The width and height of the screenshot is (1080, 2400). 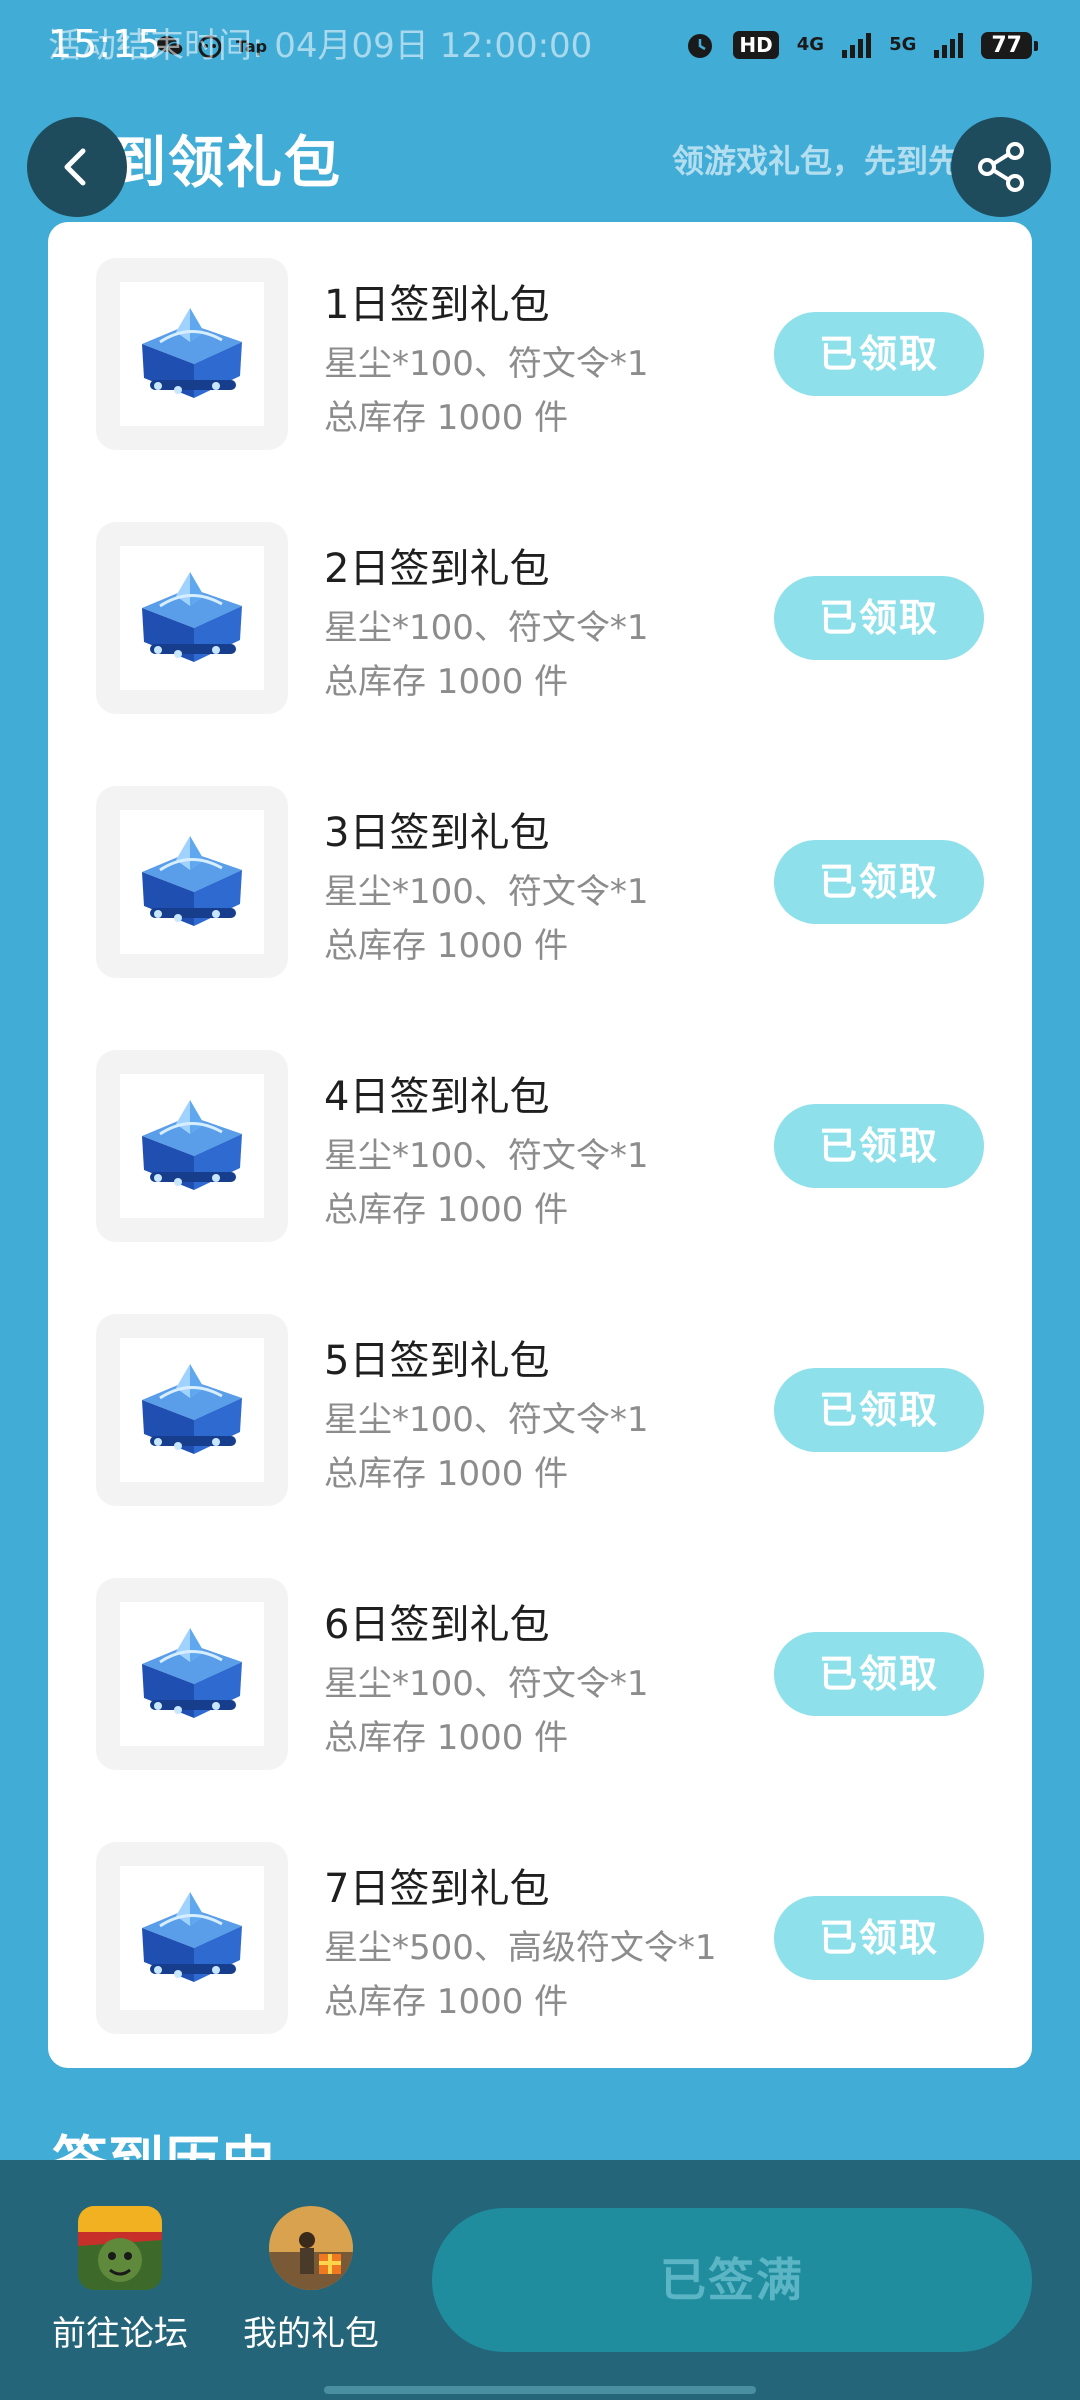 I want to click on gift-contents: 星尘*500、高级符文令*1, so click(x=520, y=1948).